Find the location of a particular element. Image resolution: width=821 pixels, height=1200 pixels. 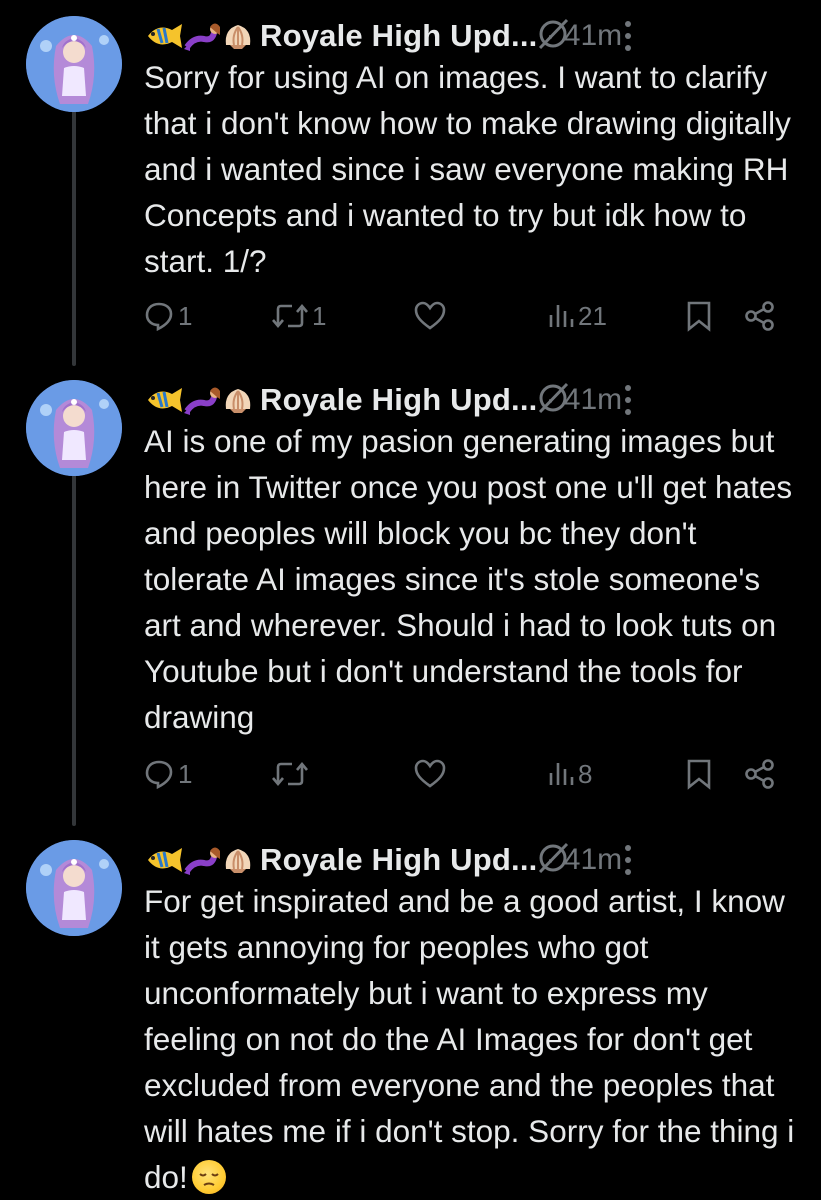

action-bar: 1 8 is located at coordinates (464, 774).